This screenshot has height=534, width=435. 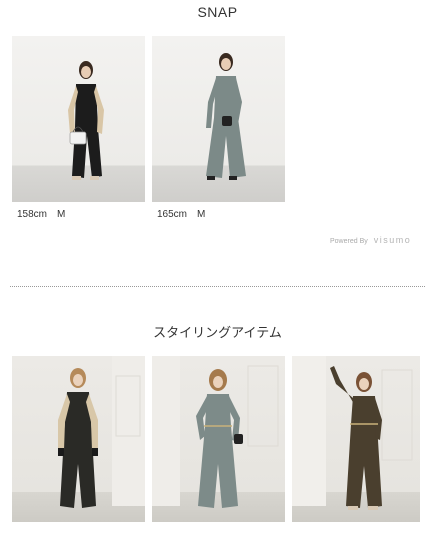 What do you see at coordinates (349, 241) in the screenshot?
I see `powered-by-label: Powered By` at bounding box center [349, 241].